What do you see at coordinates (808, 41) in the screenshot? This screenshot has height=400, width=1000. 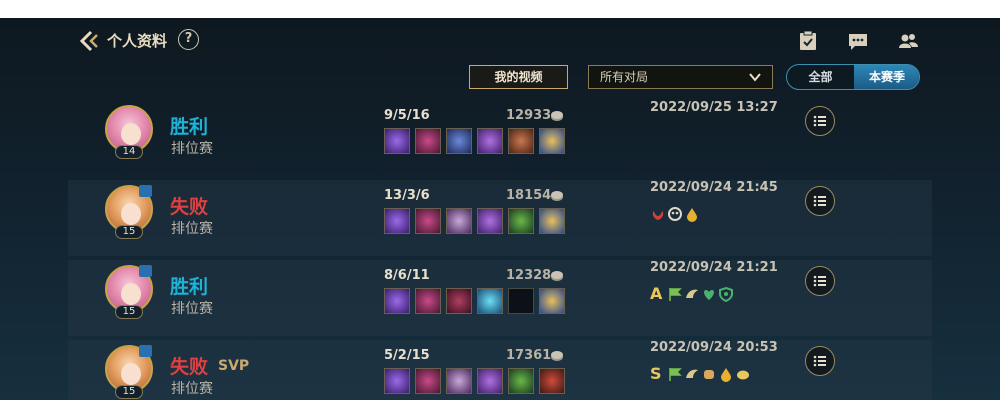 I see `mission-icon` at bounding box center [808, 41].